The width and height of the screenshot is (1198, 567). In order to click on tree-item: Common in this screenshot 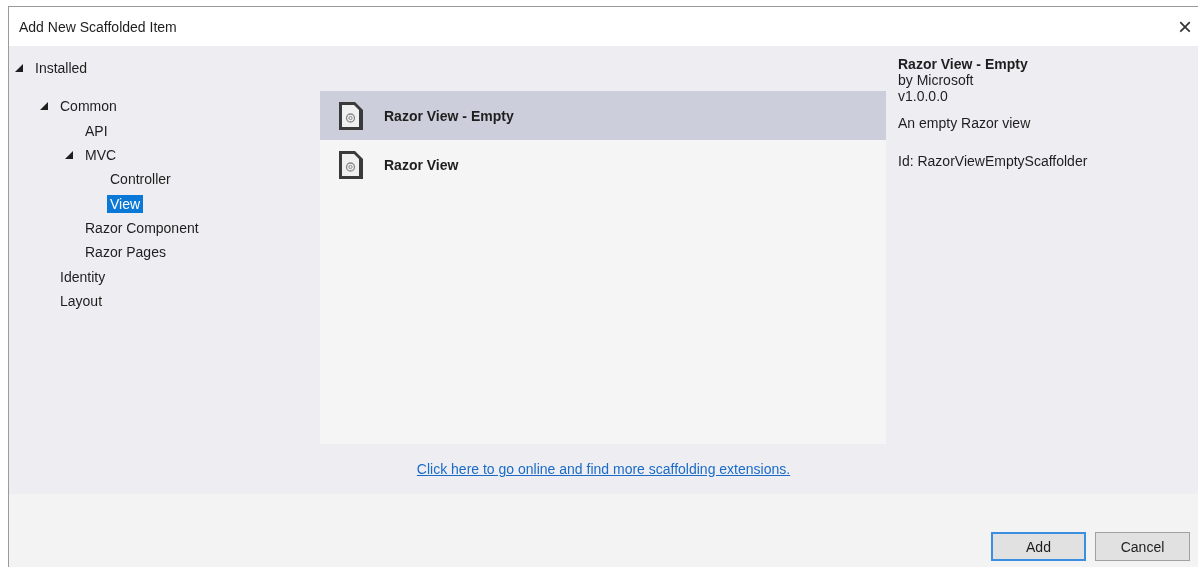, I will do `click(88, 106)`.